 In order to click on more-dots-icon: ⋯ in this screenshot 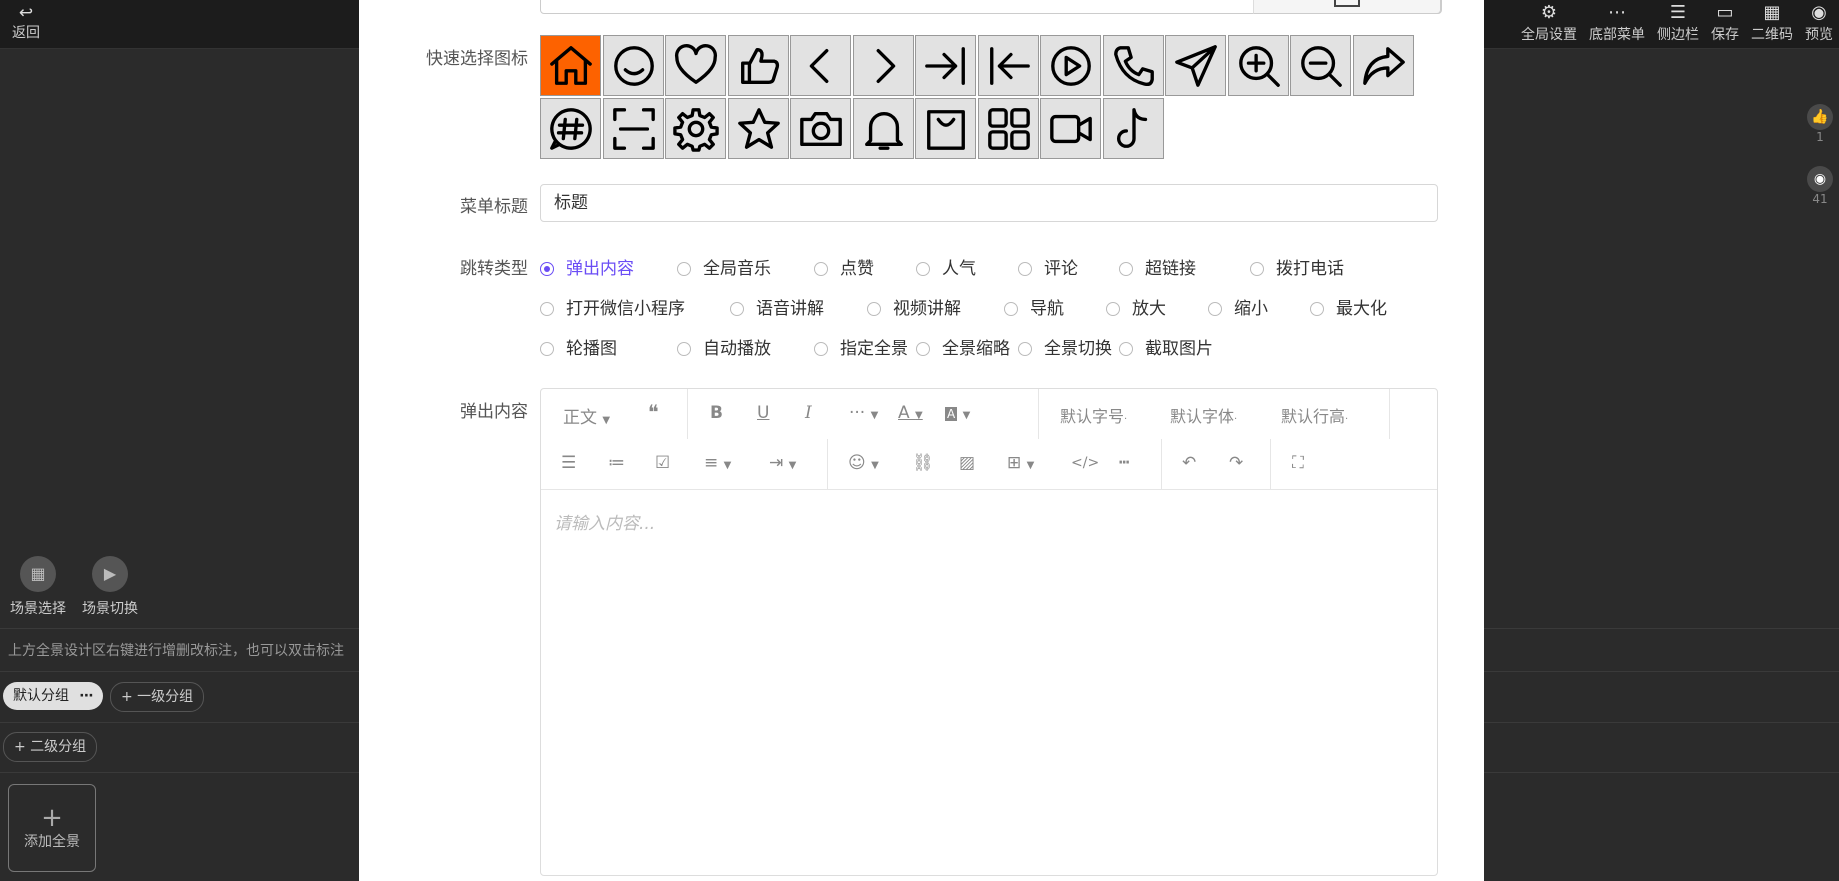, I will do `click(86, 696)`.